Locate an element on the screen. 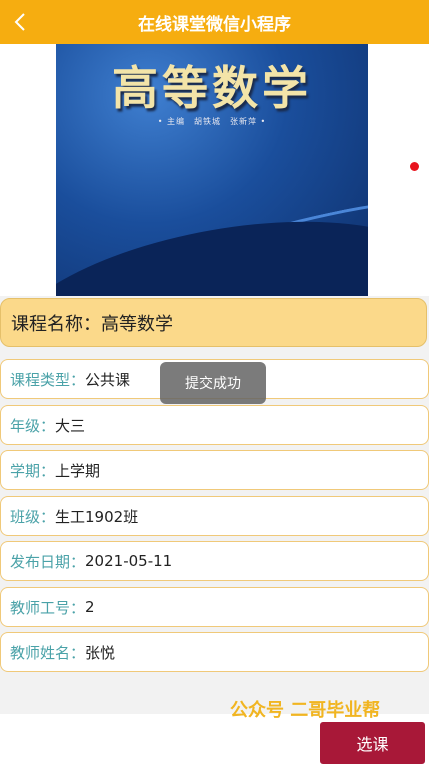 The image size is (429, 766). cover-authors: • 主编 胡铁城 张新萍 • is located at coordinates (212, 121).